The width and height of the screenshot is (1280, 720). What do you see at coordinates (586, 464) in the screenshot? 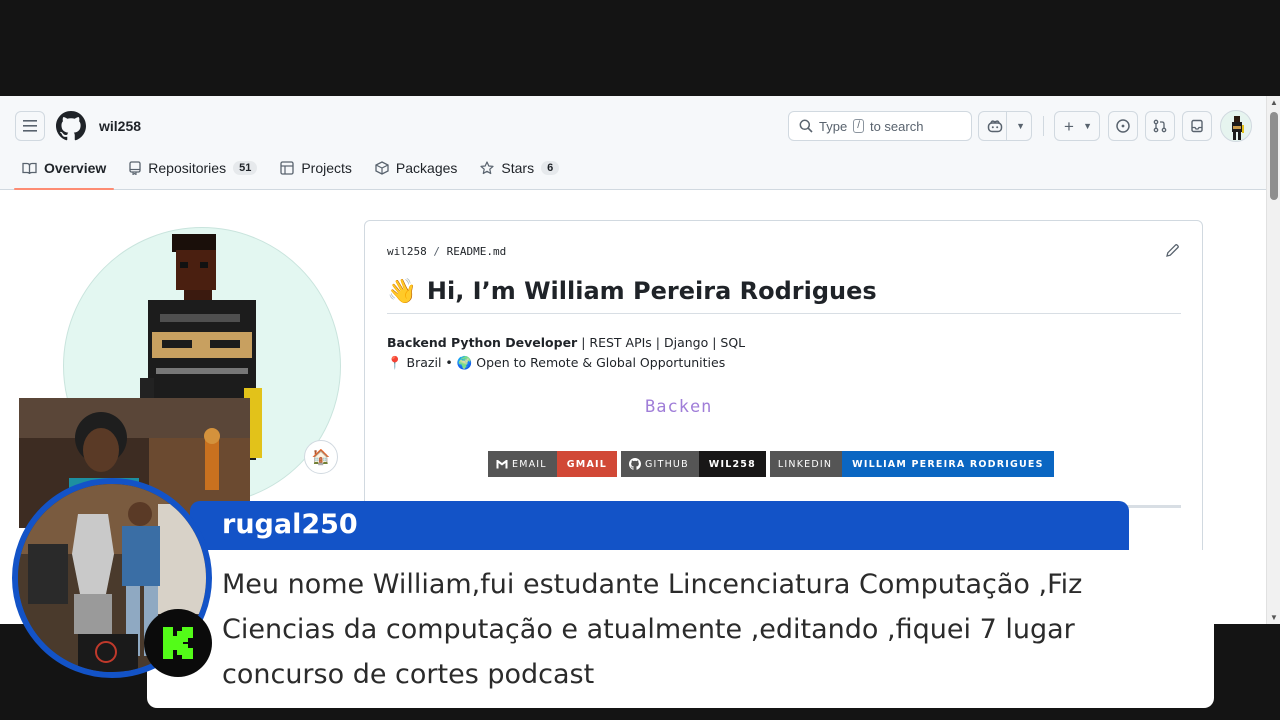
I see `badge-right-text: GMAIL` at bounding box center [586, 464].